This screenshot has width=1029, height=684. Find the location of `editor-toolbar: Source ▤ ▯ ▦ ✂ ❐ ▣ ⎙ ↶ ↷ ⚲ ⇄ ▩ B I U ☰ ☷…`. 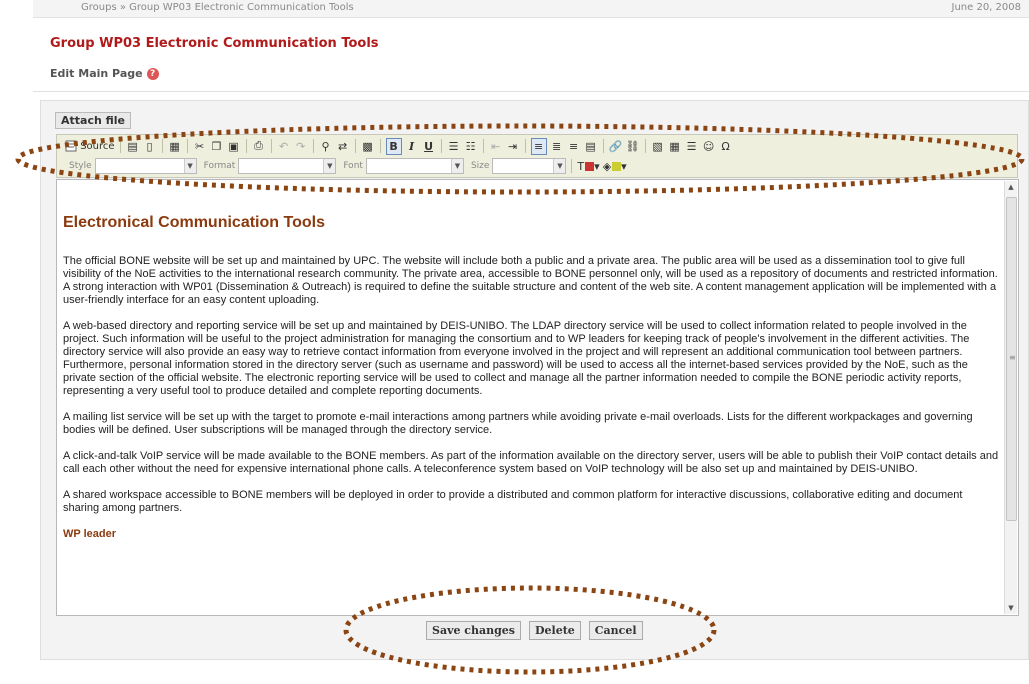

editor-toolbar: Source ▤ ▯ ▦ ✂ ❐ ▣ ⎙ ↶ ↷ ⚲ ⇄ ▩ B I U ☰ ☷… is located at coordinates (537, 156).